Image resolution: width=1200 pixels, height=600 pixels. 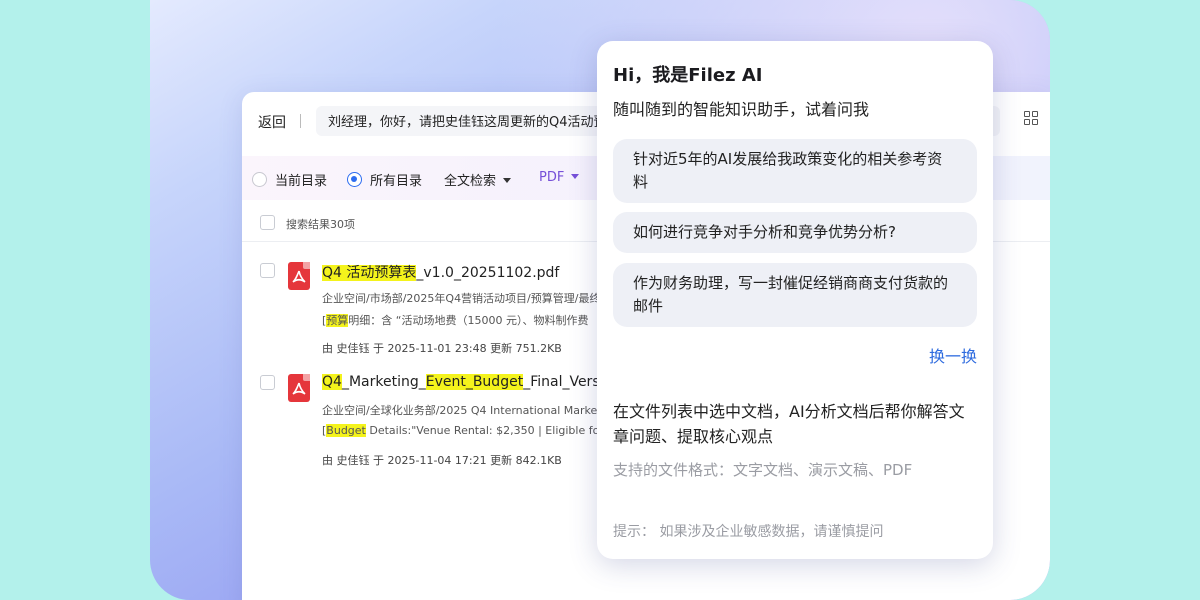 What do you see at coordinates (468, 320) in the screenshot?
I see `snippet-text: 明细：含 “活动场地费（15000 元）、物料制作费` at bounding box center [468, 320].